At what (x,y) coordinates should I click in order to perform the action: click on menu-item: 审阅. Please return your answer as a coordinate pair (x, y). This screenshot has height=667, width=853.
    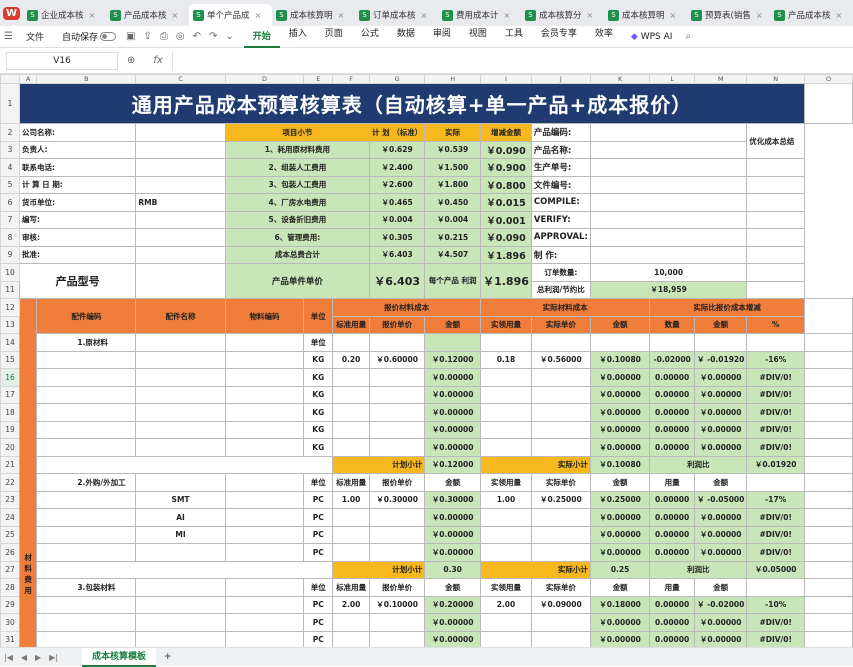
    Looking at the image, I should click on (442, 37).